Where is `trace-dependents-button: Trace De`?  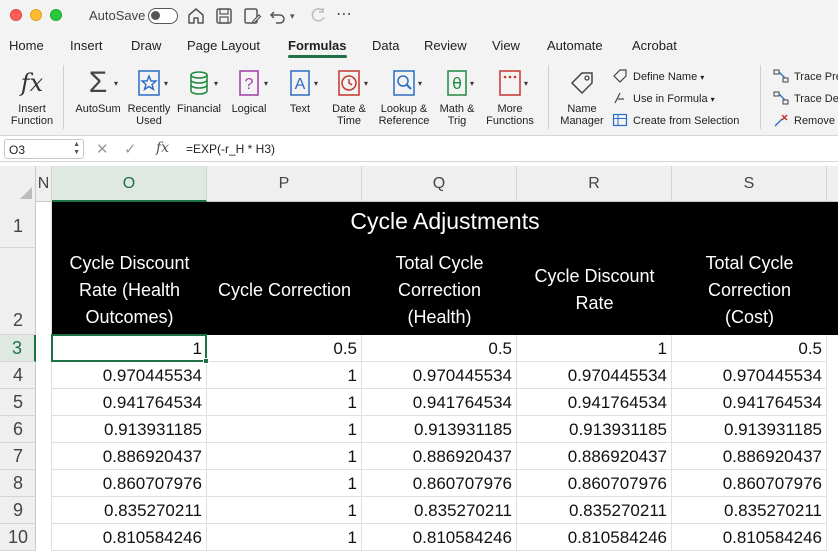 trace-dependents-button: Trace De is located at coordinates (805, 98).